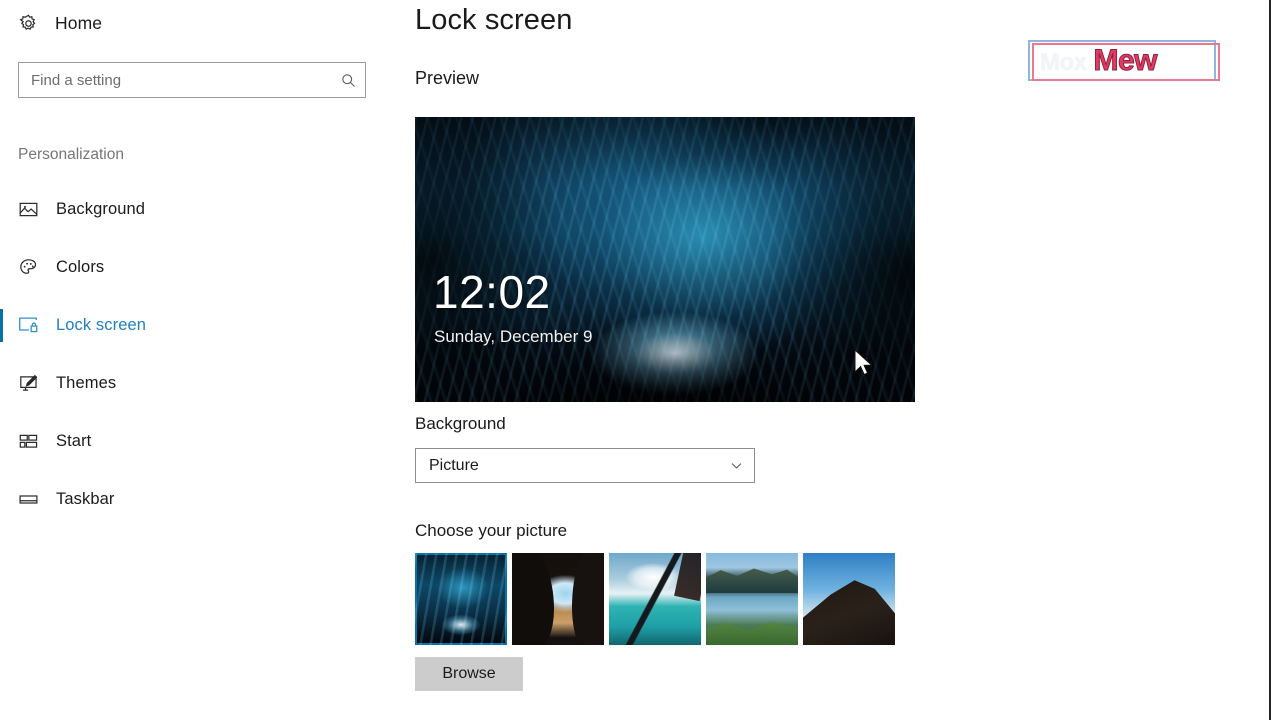 Image resolution: width=1280 pixels, height=720 pixels. Describe the element at coordinates (195, 441) in the screenshot. I see `sidebar-item-start: Start` at that location.